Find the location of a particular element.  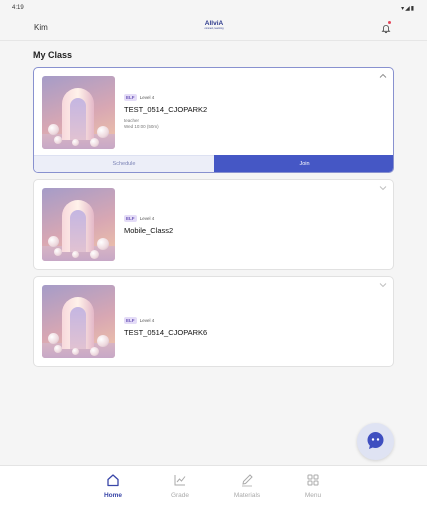

logo-tagline: connect, learning is located at coordinates (214, 28).